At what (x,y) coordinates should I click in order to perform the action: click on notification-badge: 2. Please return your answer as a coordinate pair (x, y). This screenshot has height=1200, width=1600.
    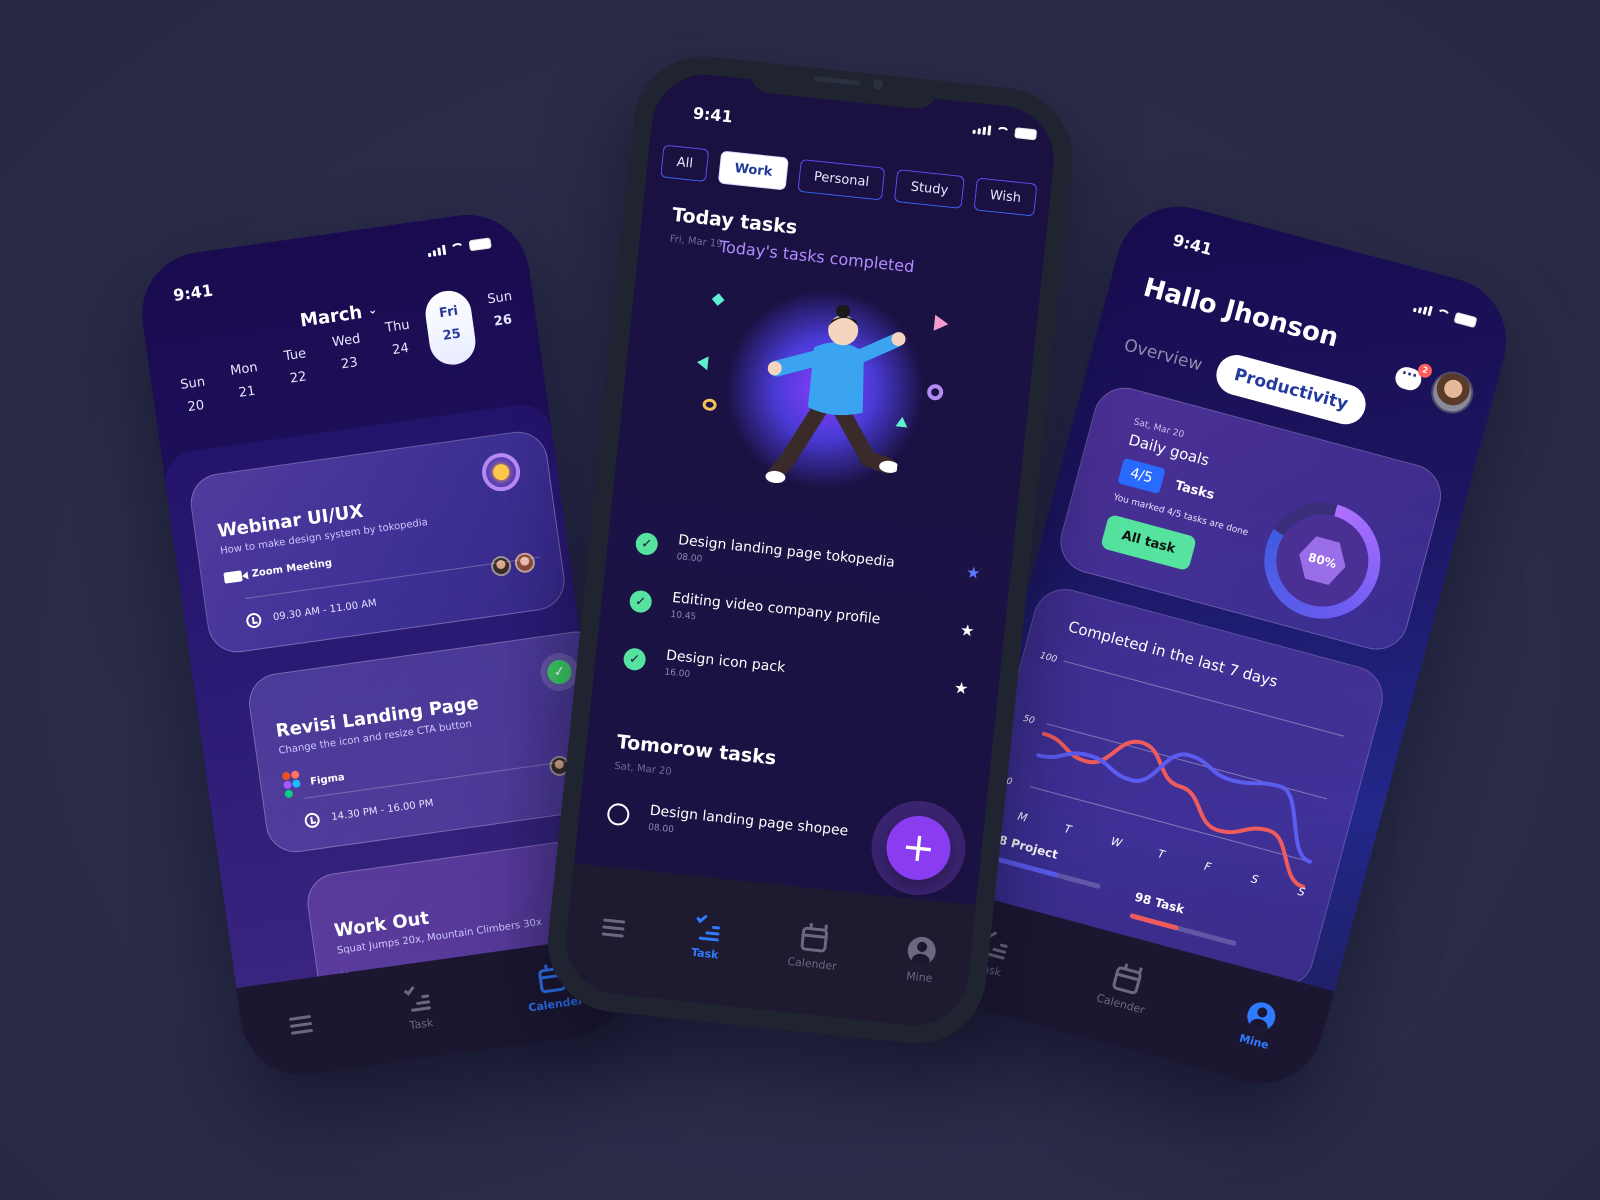
    Looking at the image, I should click on (1425, 371).